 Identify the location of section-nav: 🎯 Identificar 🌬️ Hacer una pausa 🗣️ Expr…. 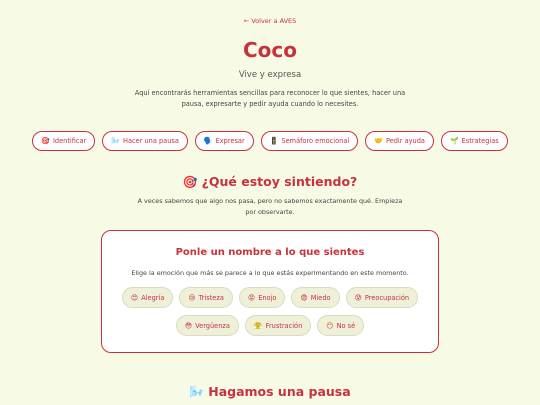
(270, 141).